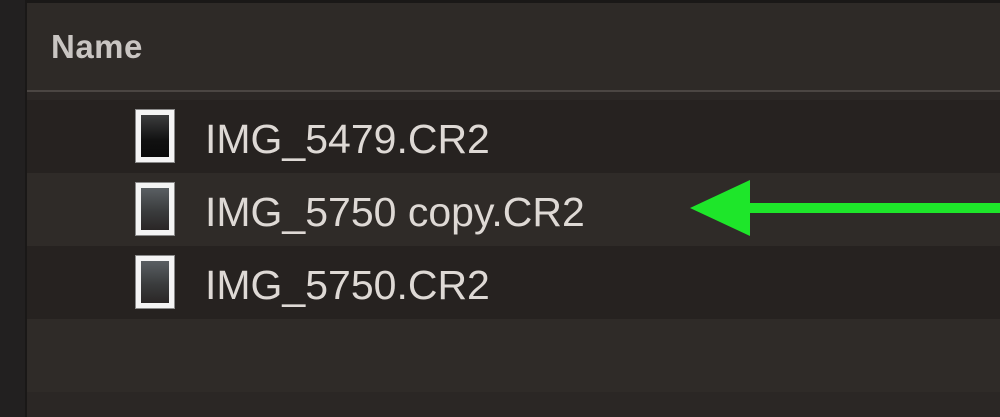  What do you see at coordinates (97, 47) in the screenshot?
I see `name-column-header: Name` at bounding box center [97, 47].